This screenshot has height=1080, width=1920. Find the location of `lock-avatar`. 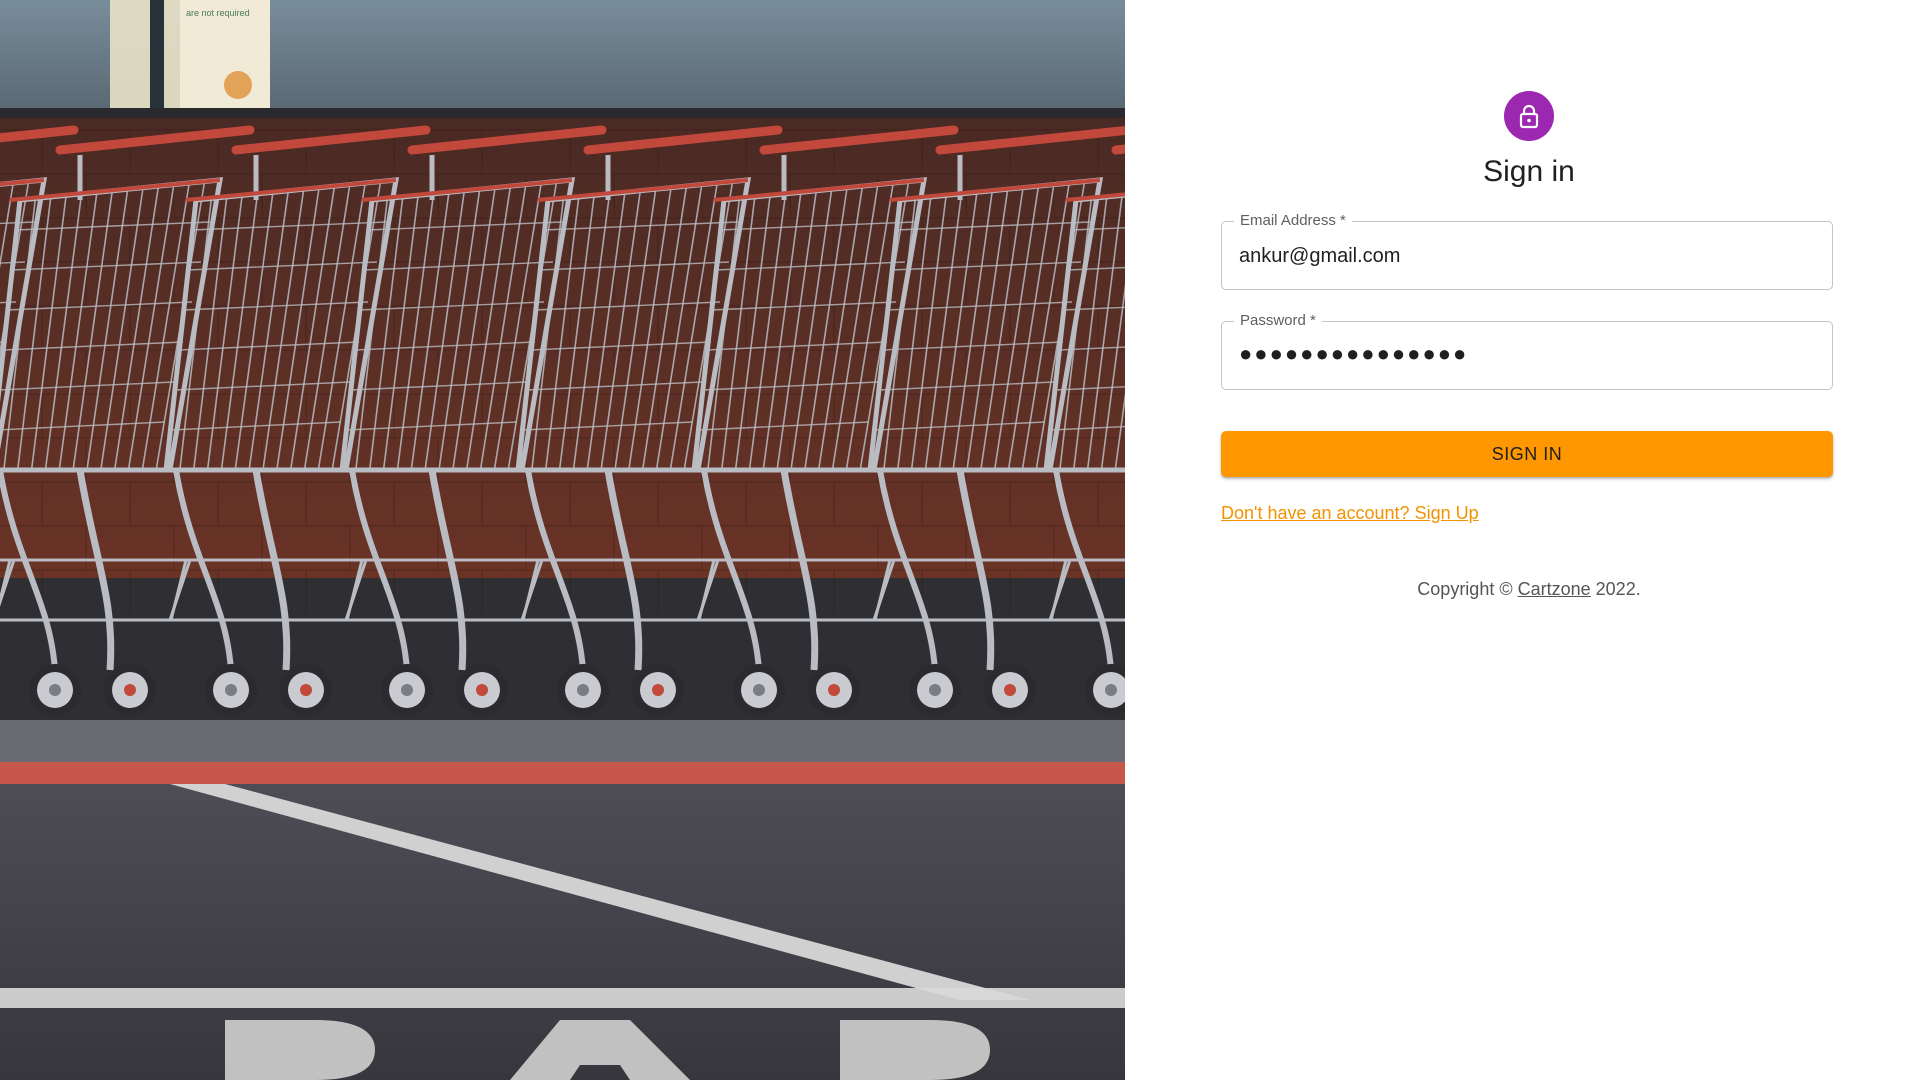

lock-avatar is located at coordinates (1529, 116).